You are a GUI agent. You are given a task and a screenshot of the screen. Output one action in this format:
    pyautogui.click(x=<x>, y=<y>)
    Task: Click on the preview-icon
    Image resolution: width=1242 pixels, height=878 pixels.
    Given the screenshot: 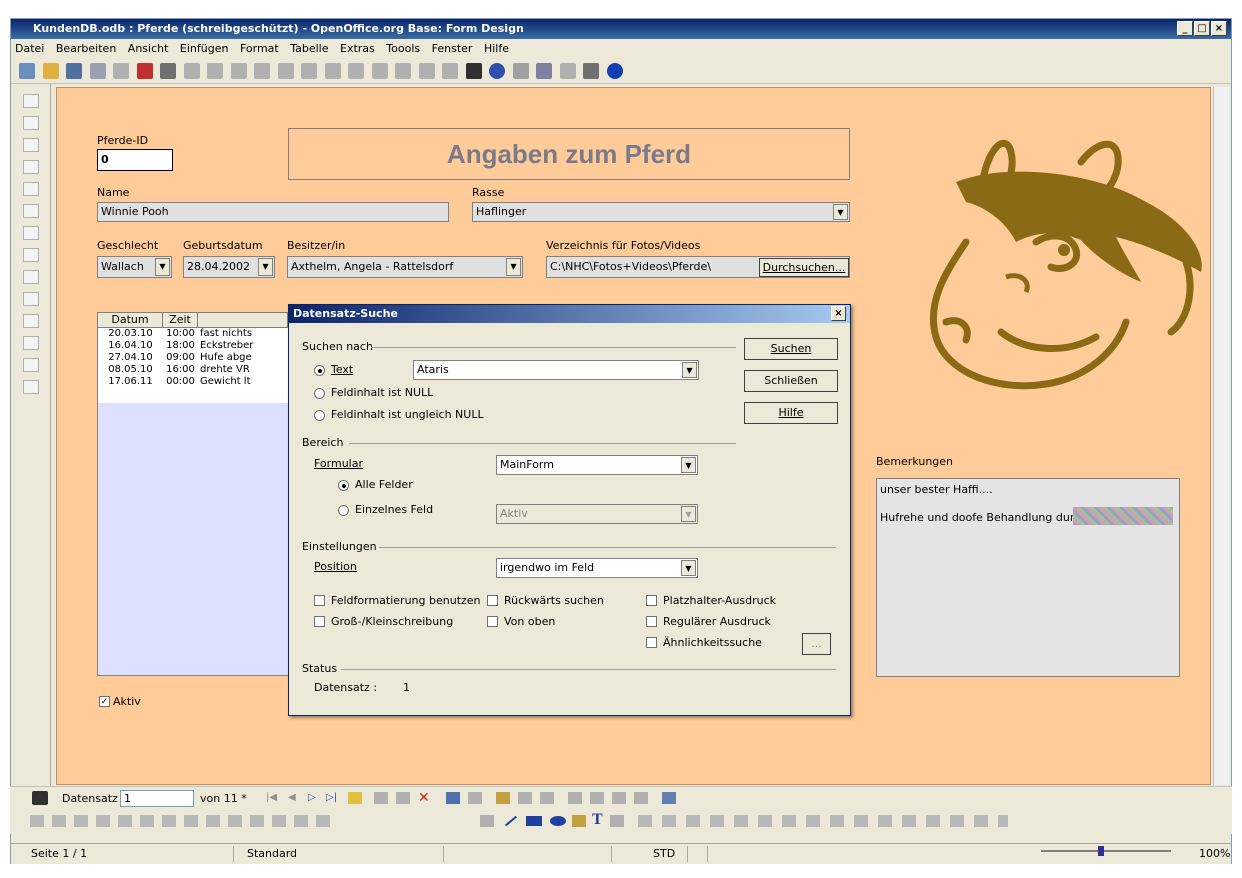 What is the action you would take?
    pyautogui.click(x=191, y=71)
    